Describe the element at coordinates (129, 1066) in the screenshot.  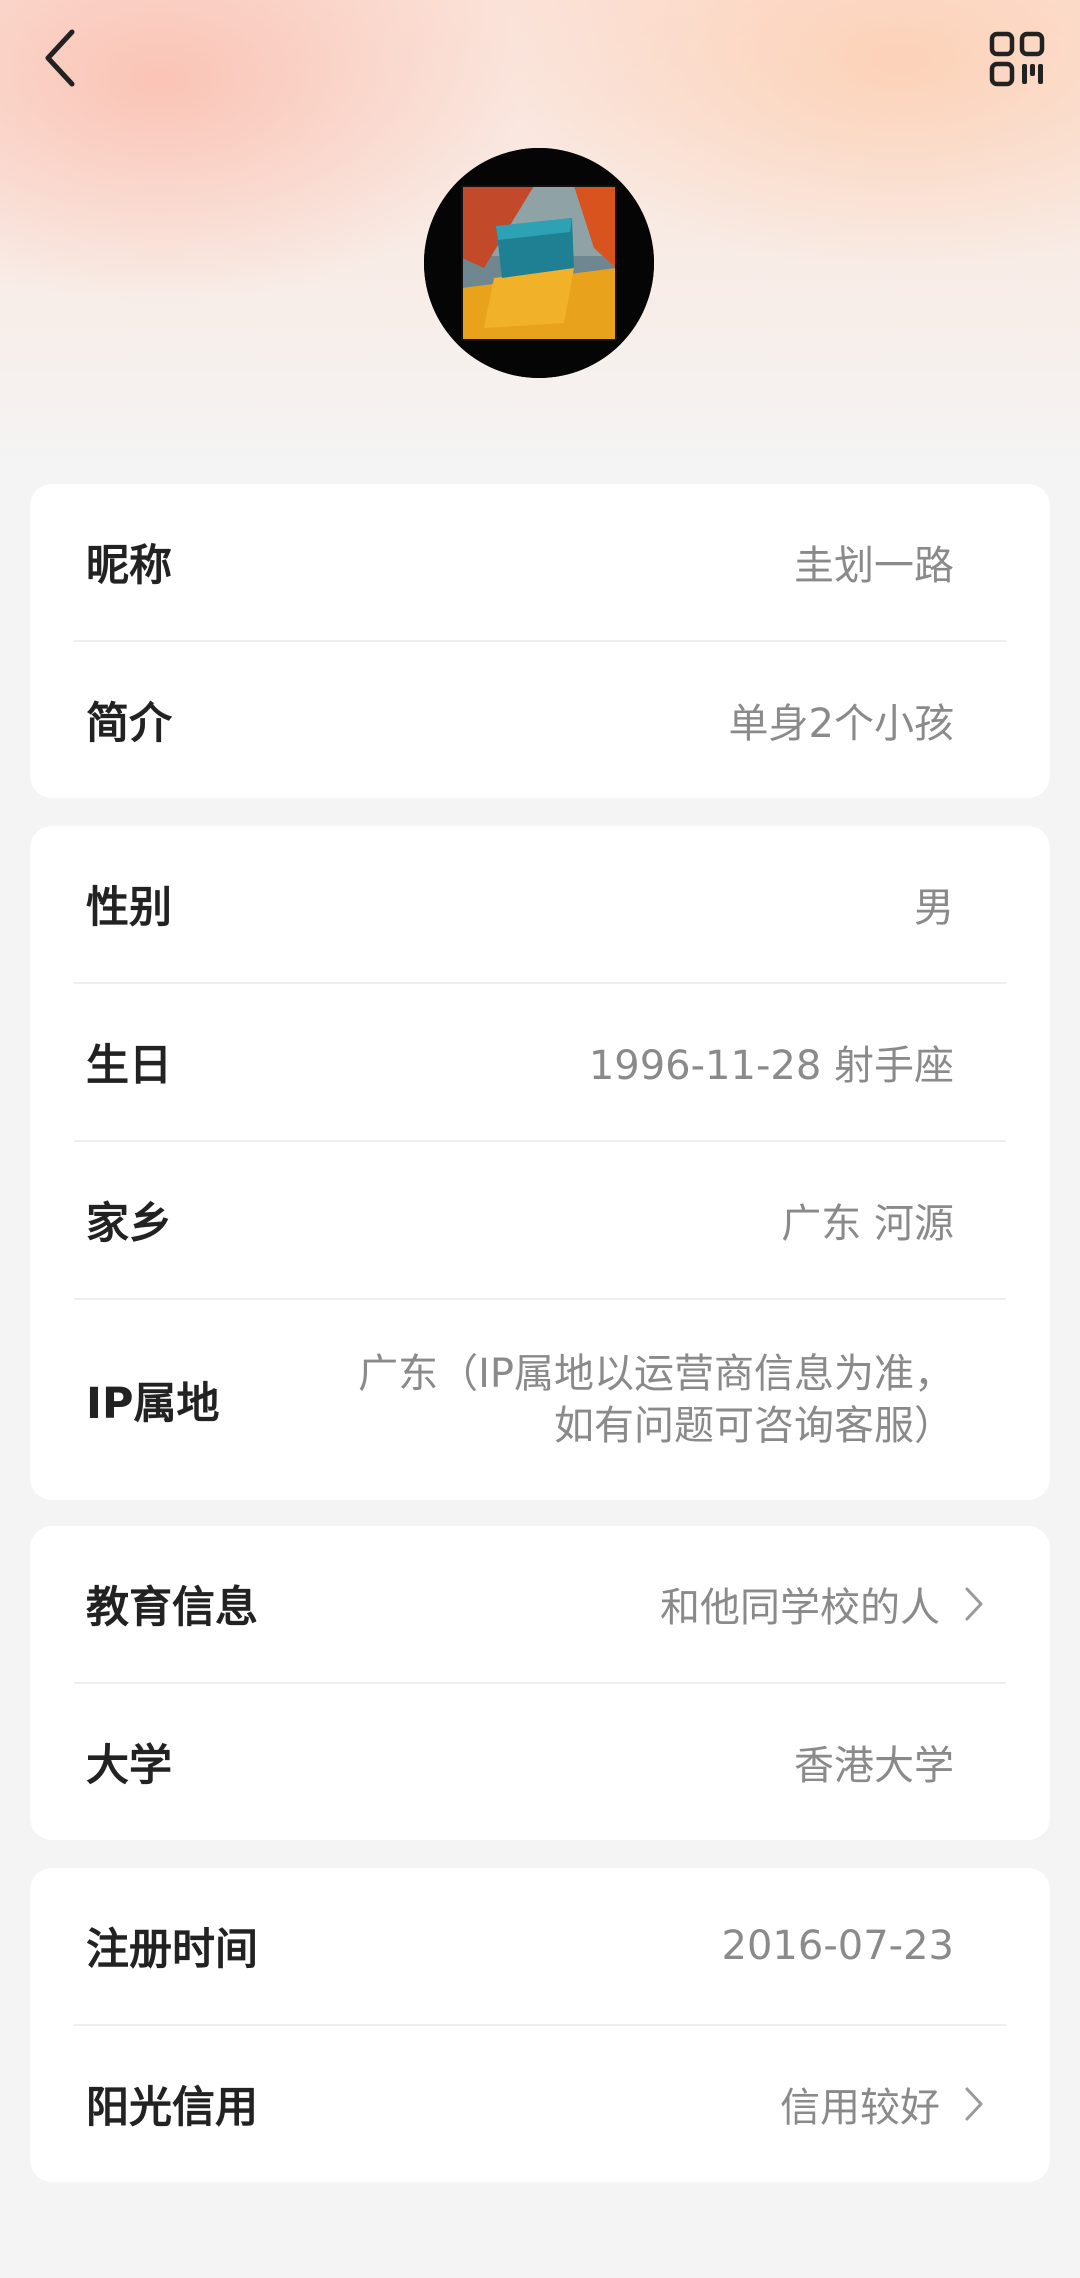
I see `birthday-label: 生日` at that location.